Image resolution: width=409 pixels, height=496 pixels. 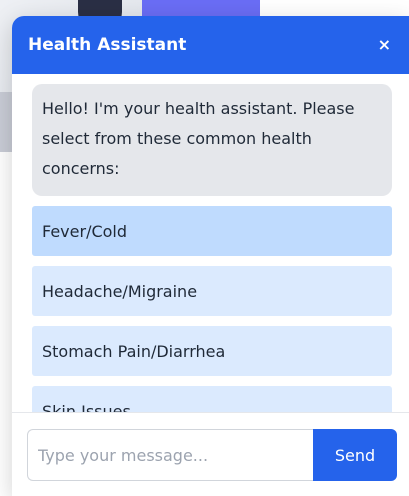 What do you see at coordinates (85, 231) in the screenshot?
I see `option-label: Fever/Cold` at bounding box center [85, 231].